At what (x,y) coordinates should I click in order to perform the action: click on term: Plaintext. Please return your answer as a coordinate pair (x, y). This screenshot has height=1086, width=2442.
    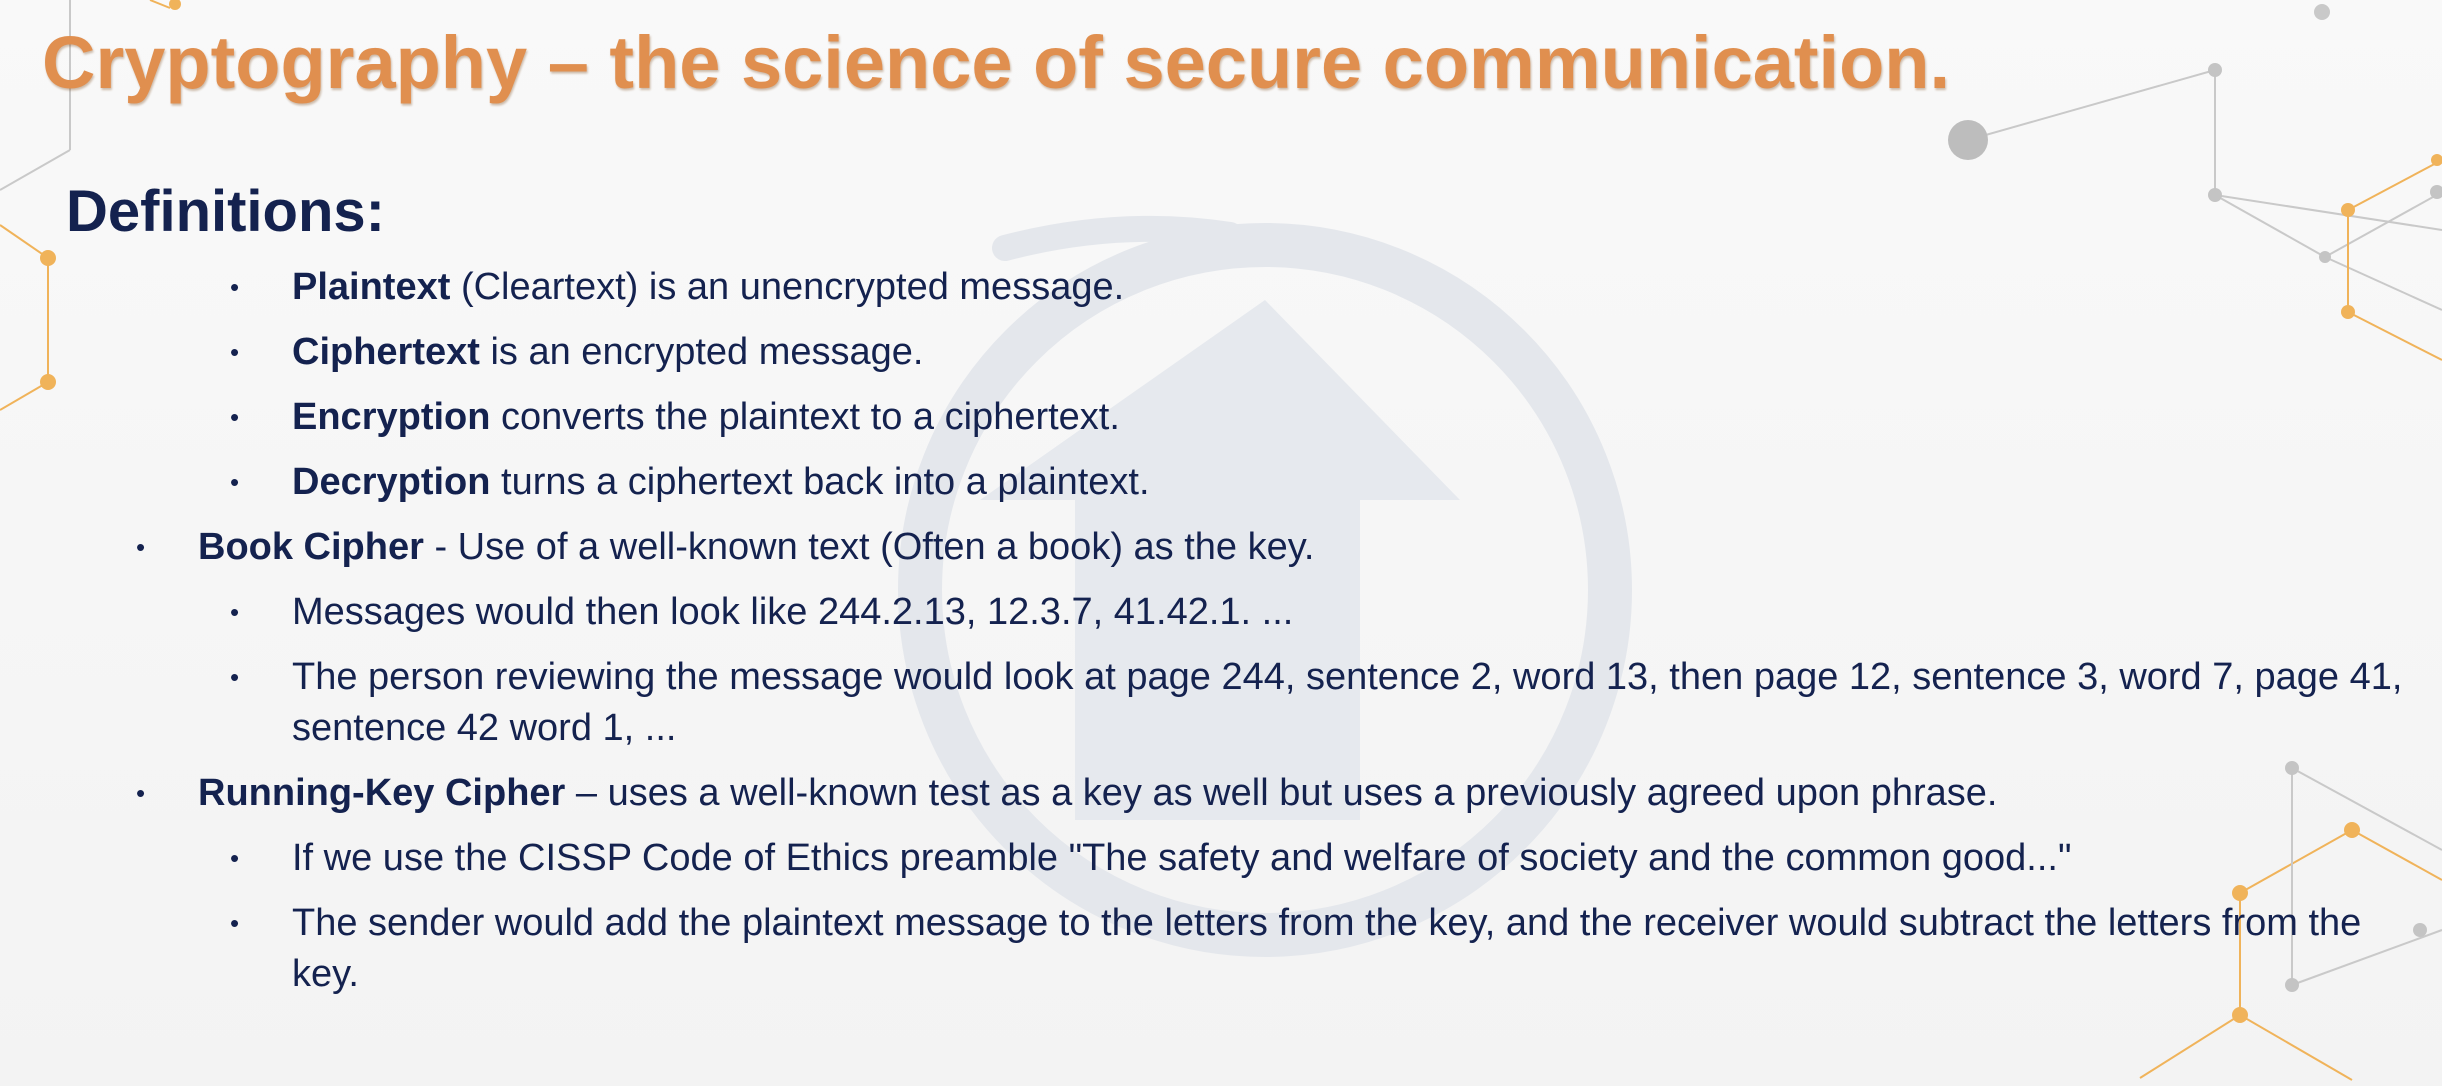
    Looking at the image, I should click on (371, 287).